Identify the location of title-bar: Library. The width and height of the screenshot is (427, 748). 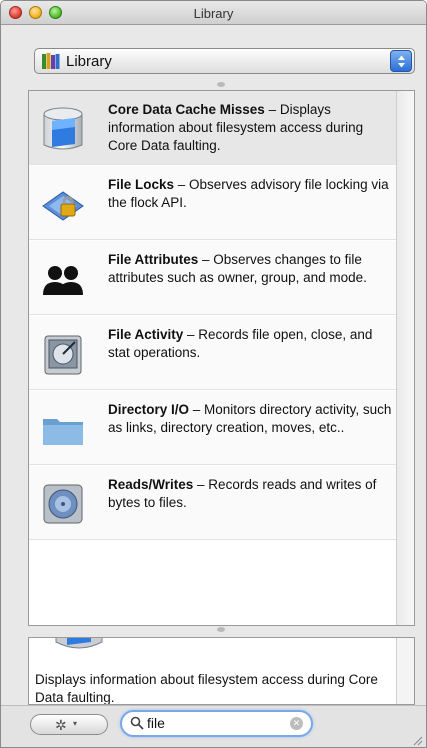
(213, 13).